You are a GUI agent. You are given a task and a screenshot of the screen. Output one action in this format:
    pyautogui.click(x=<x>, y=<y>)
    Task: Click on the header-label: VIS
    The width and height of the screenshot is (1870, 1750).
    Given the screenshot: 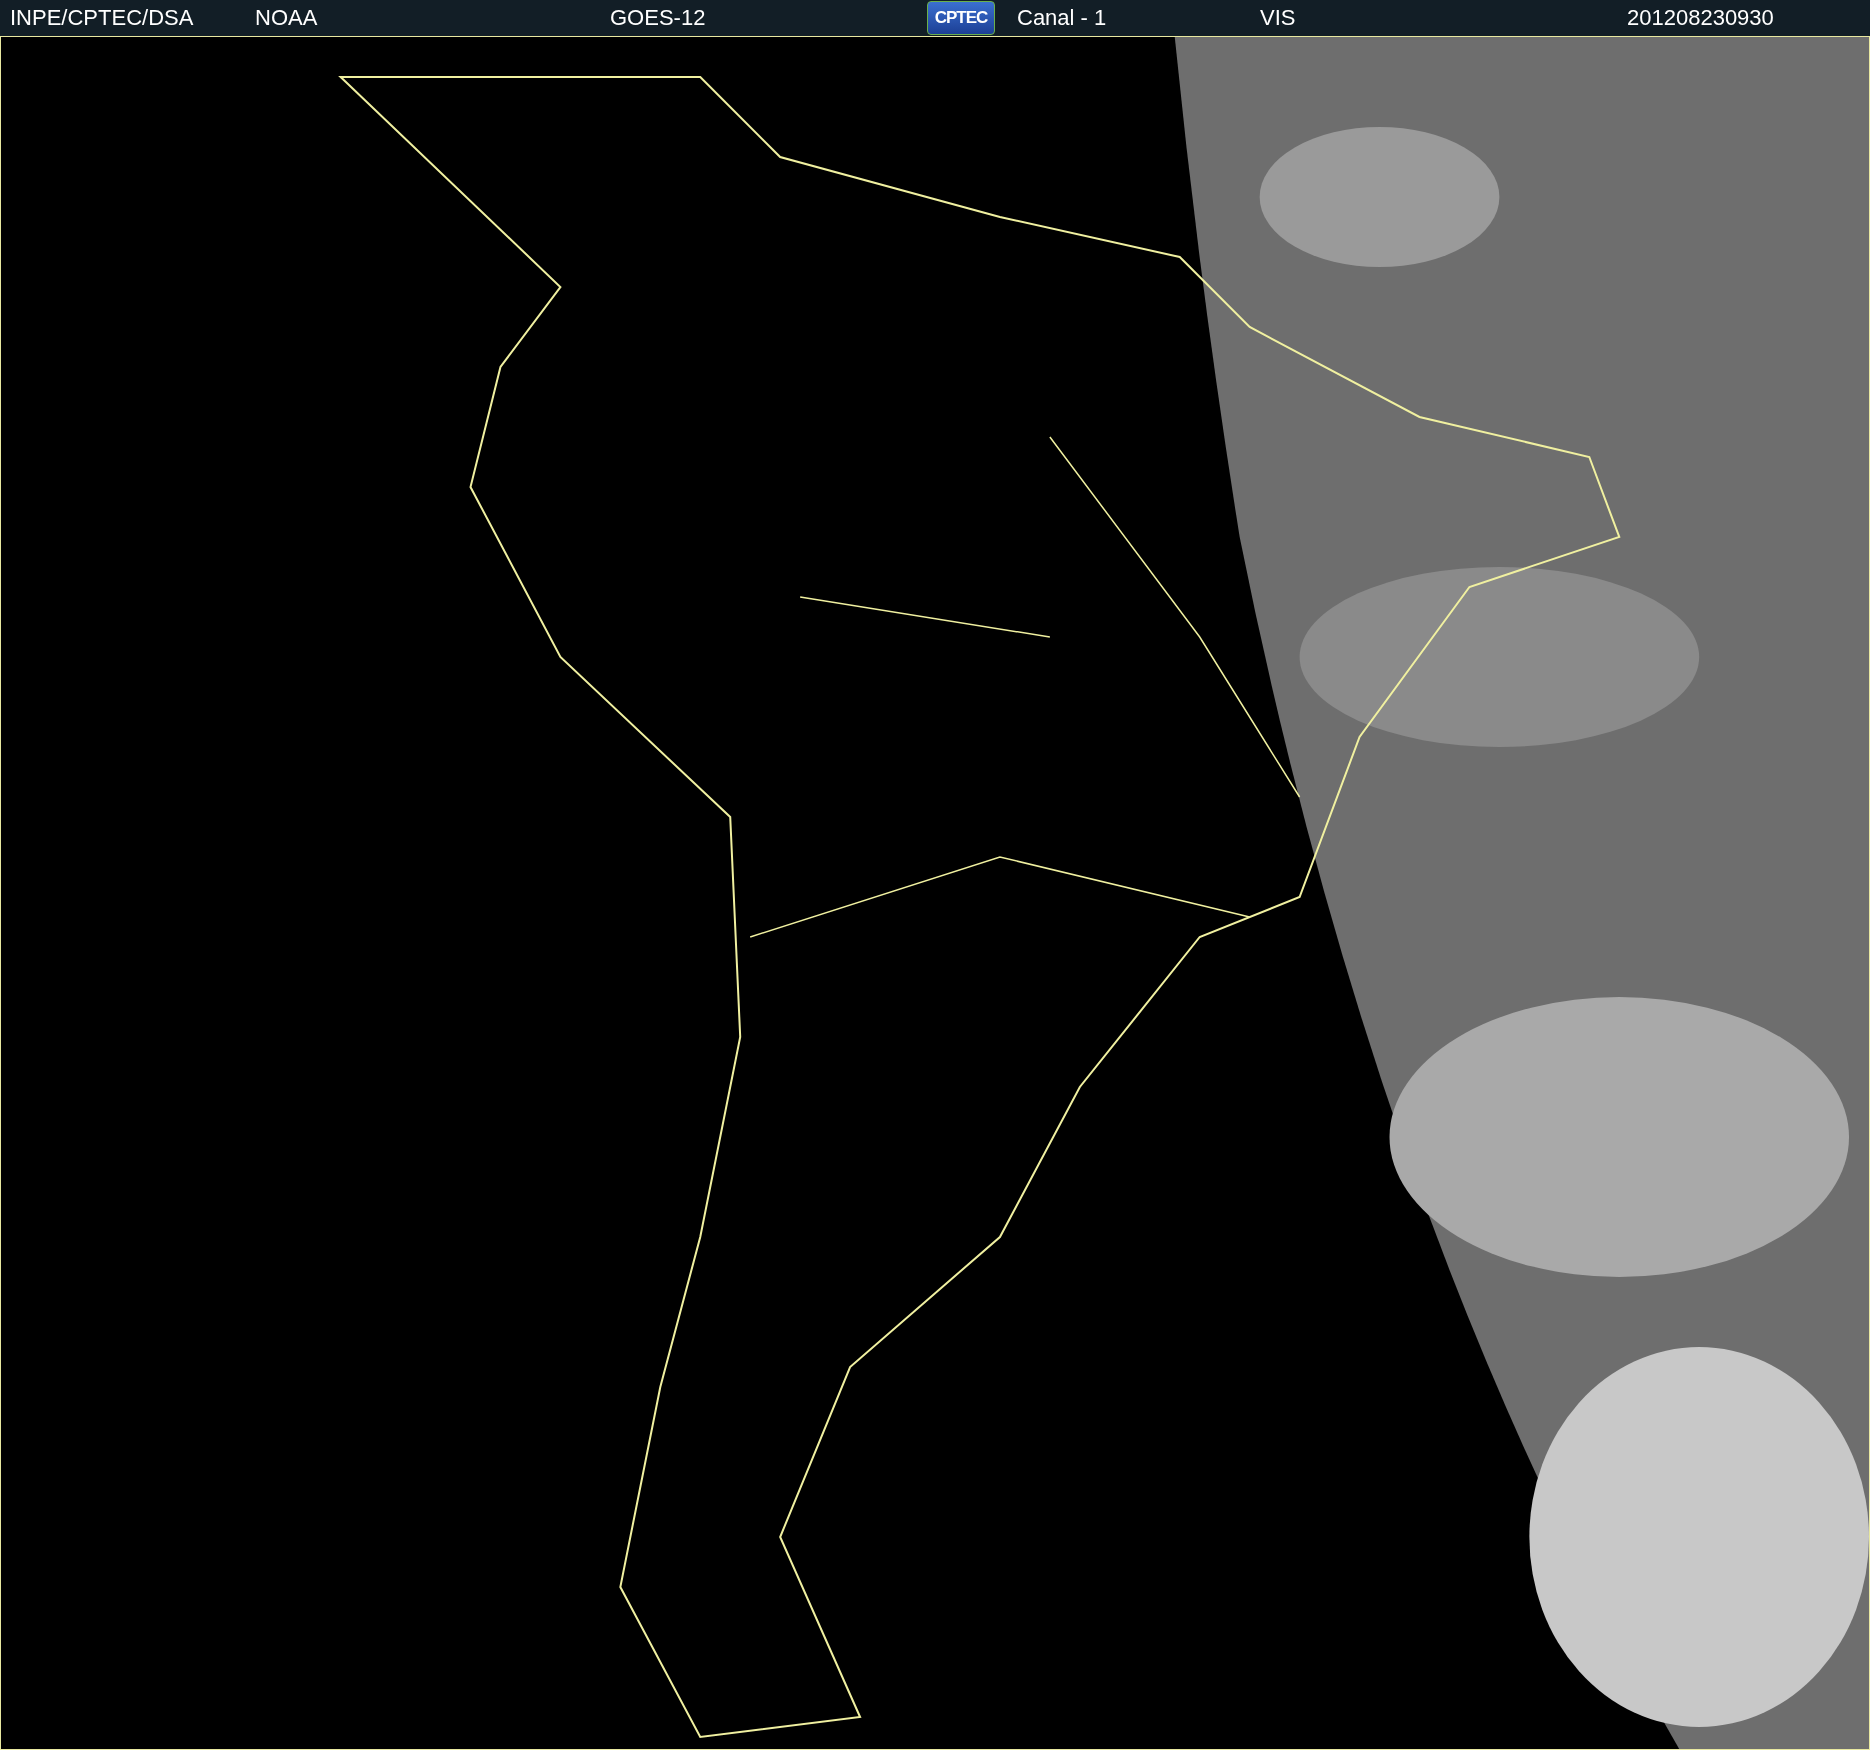 What is the action you would take?
    pyautogui.click(x=1278, y=17)
    